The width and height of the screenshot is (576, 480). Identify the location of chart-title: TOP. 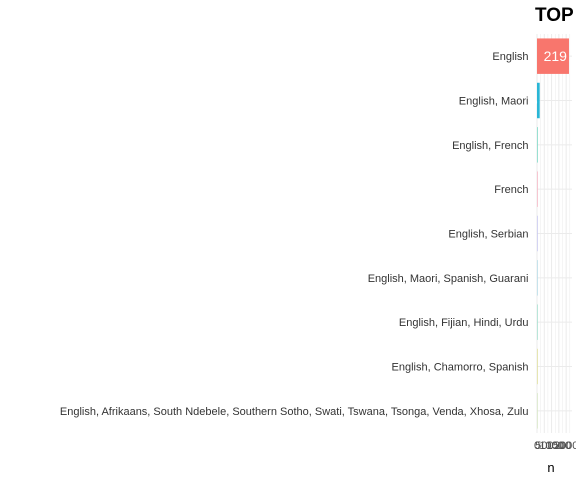
(554, 15).